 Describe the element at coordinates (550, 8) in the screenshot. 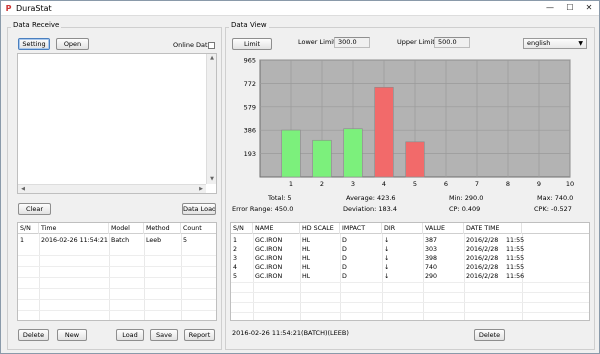

I see `minimize-button: —` at that location.